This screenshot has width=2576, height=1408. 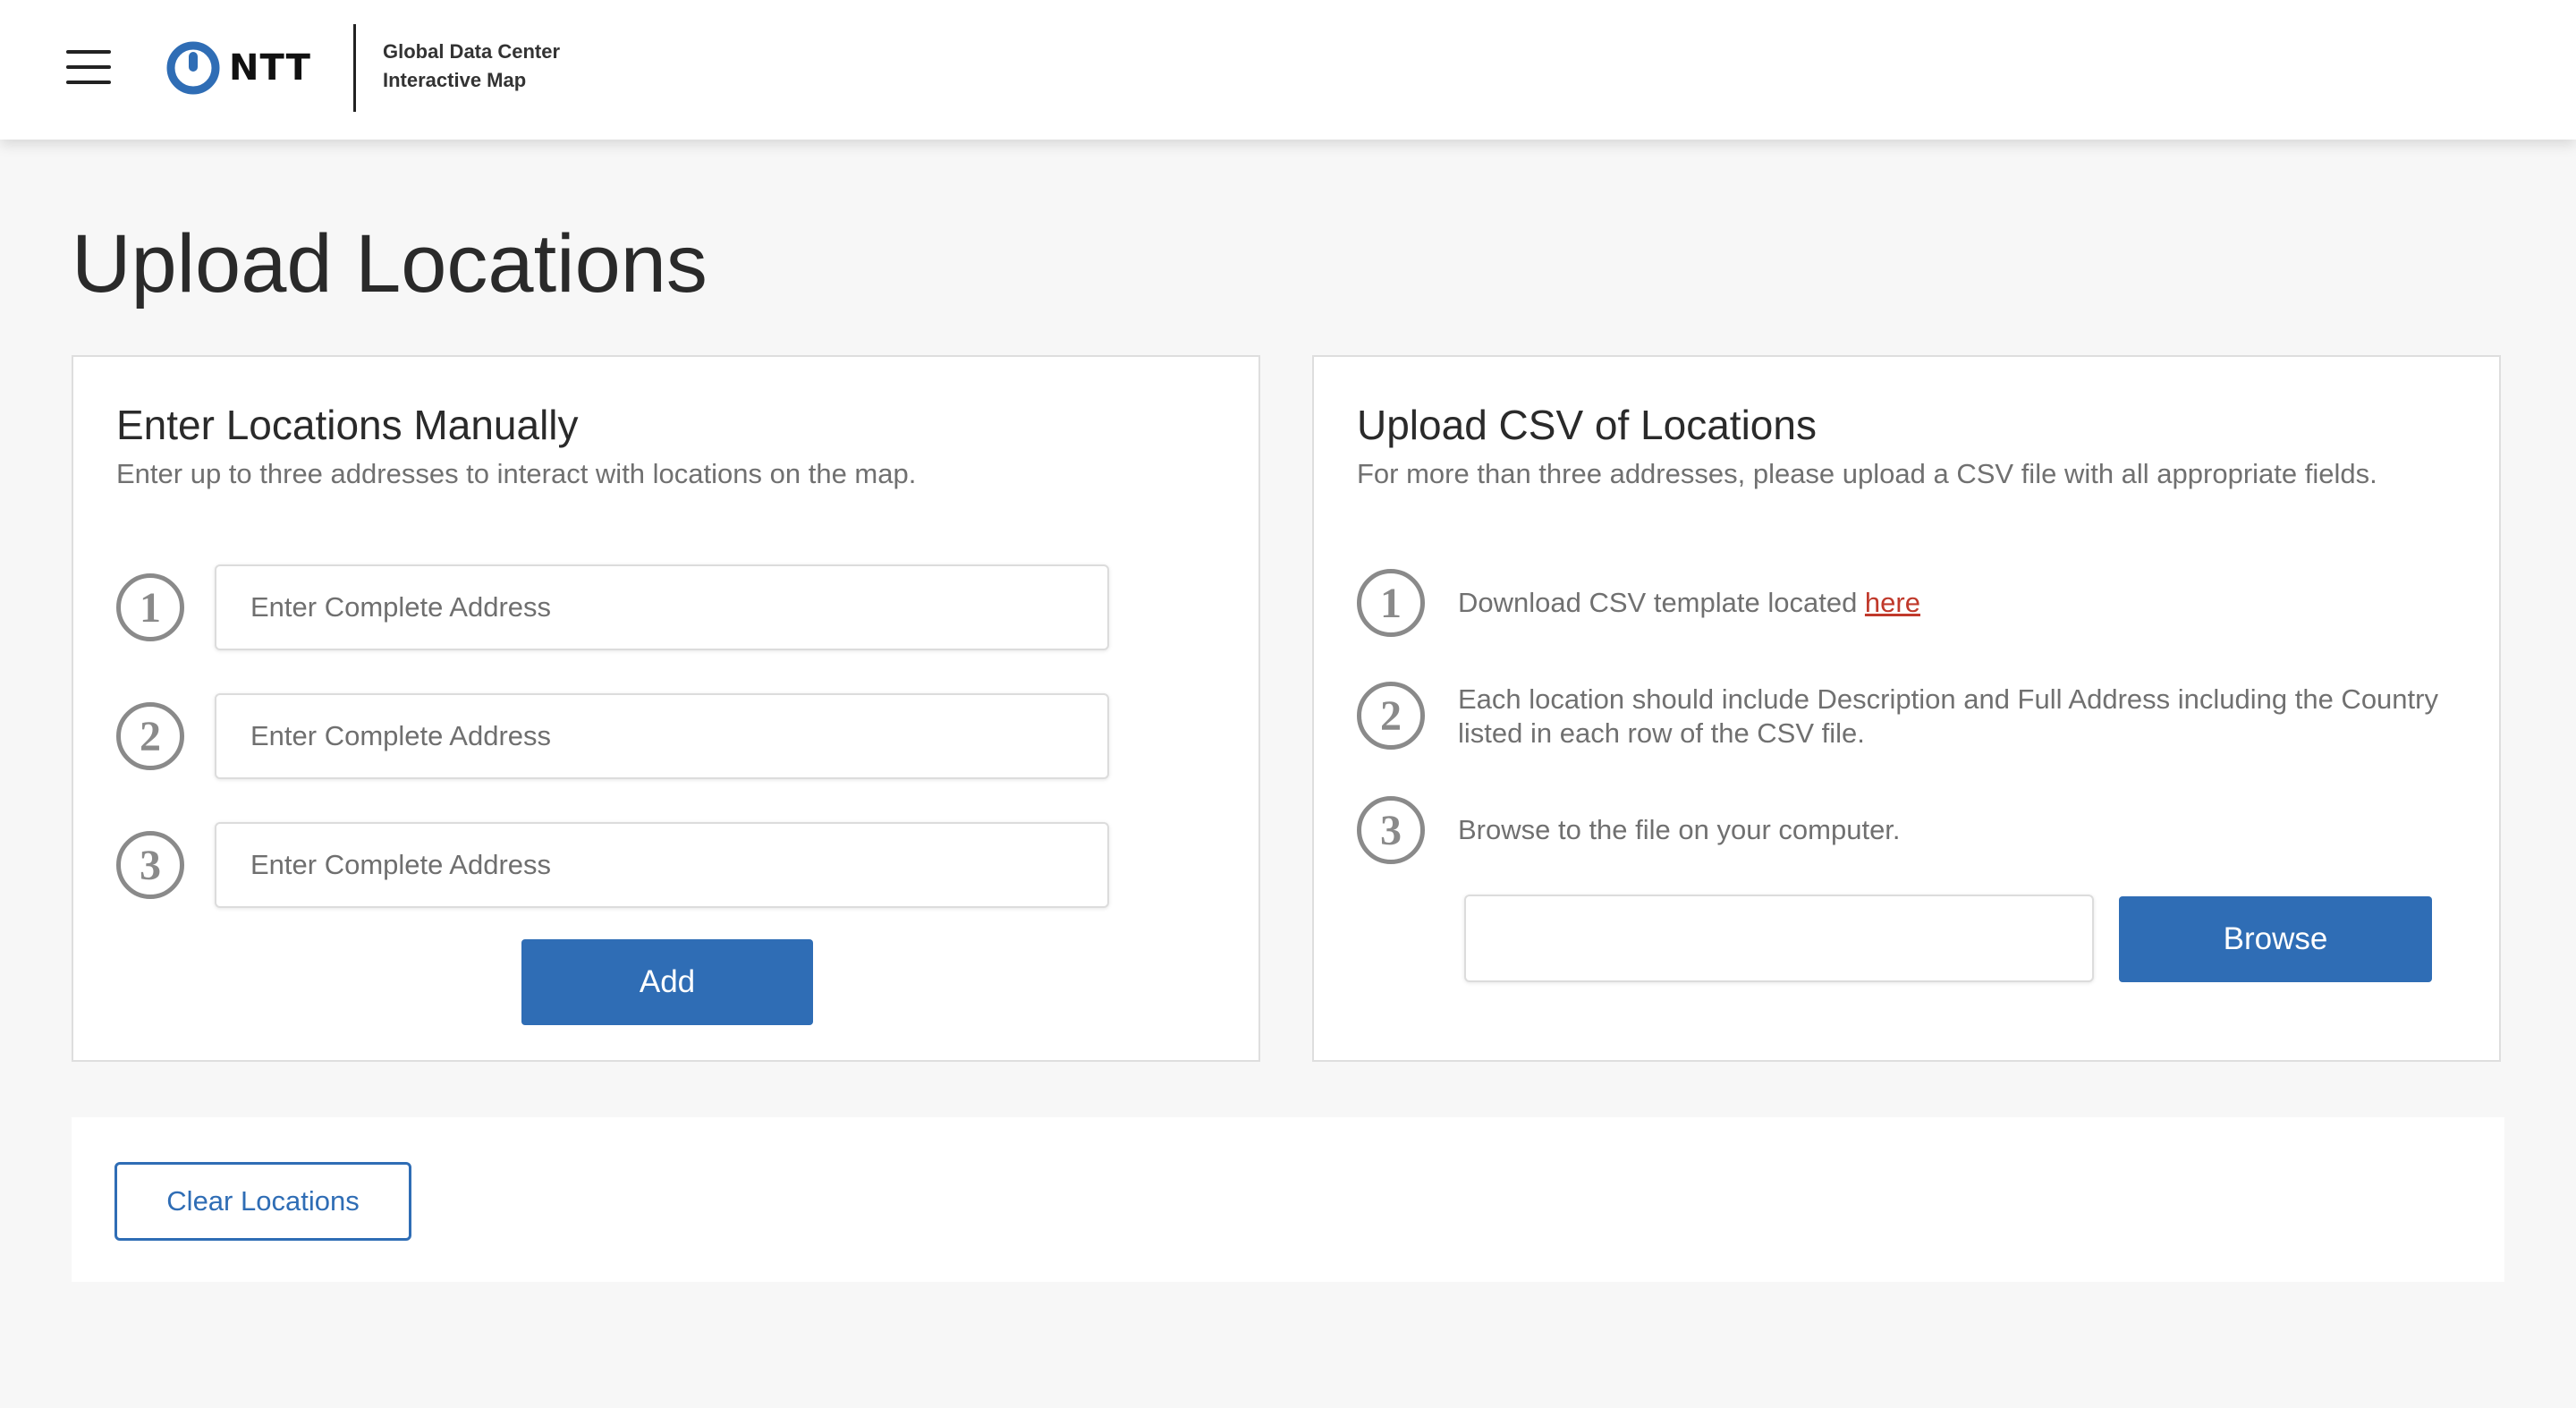 I want to click on csv-upload-title: Upload CSV of Locations, so click(x=1587, y=425).